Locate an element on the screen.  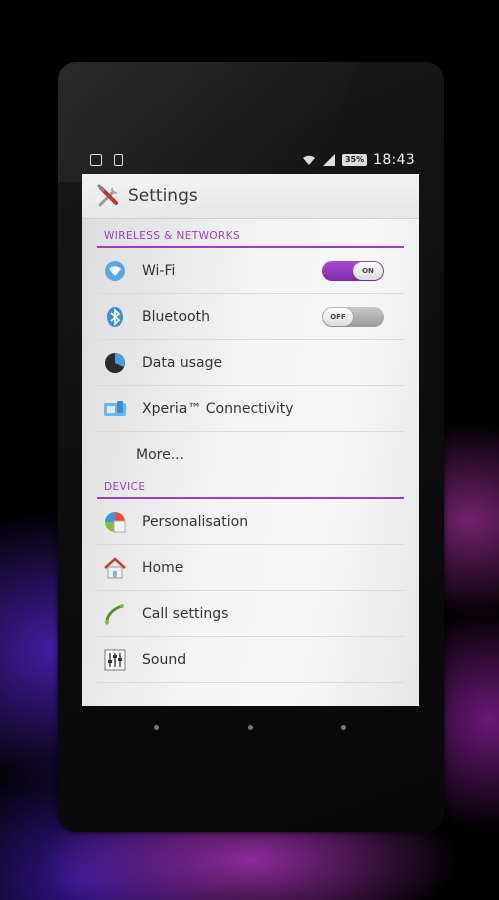
settings-item-label: Call settings is located at coordinates (185, 613).